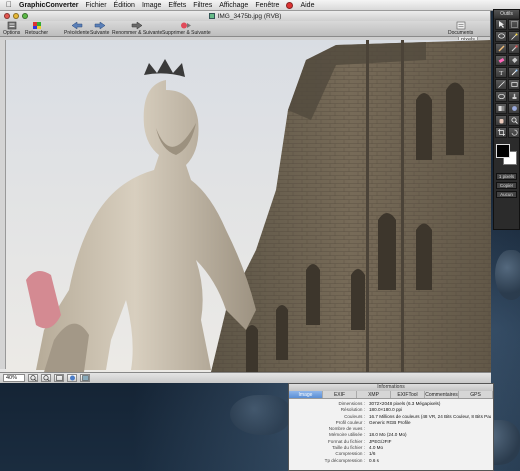 This screenshot has width=520, height=471. I want to click on svg-text: T, so click(501, 73).